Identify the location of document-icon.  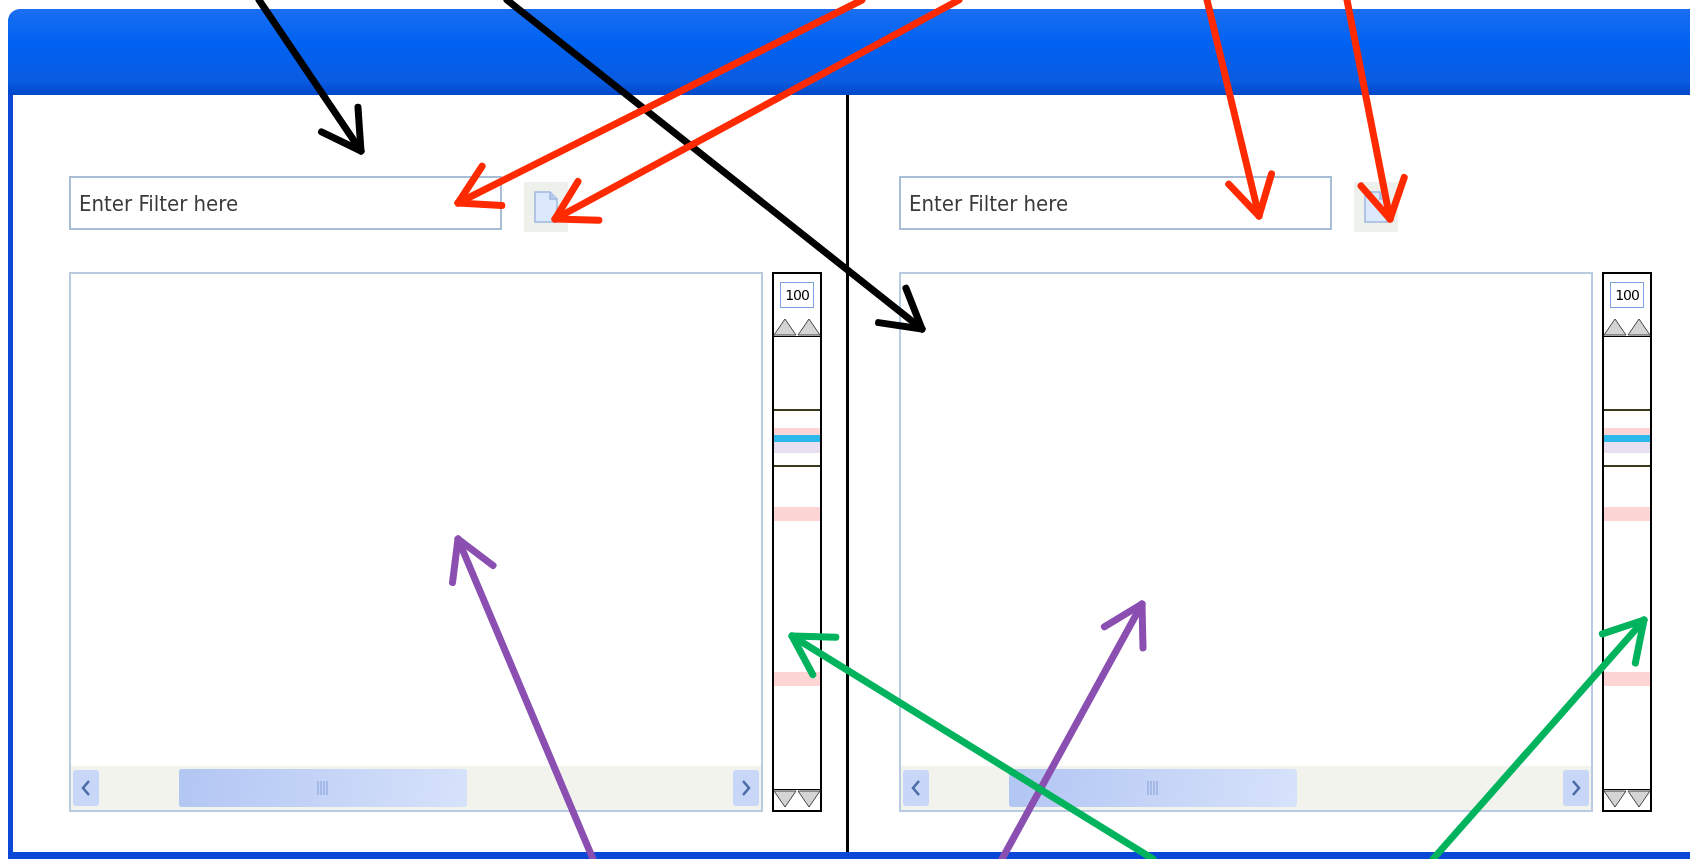
(546, 207).